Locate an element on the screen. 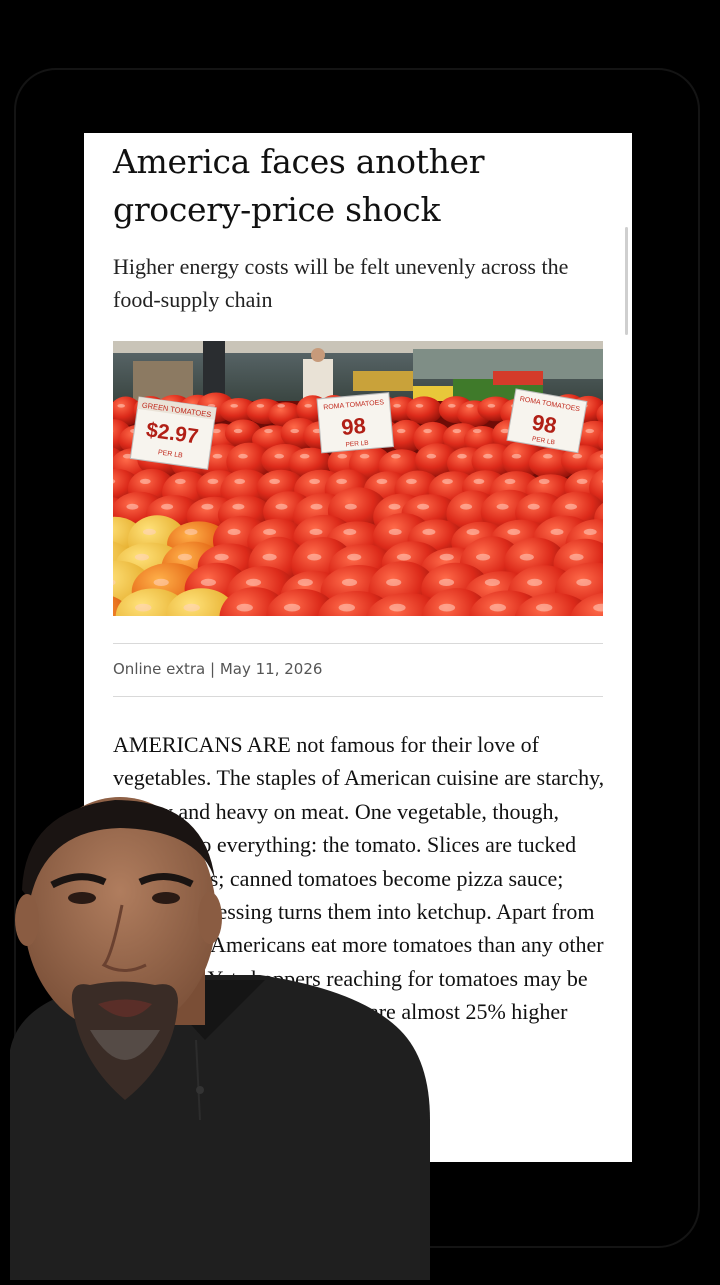  dateline: Online extra | May 11, 2026 is located at coordinates (217, 669).